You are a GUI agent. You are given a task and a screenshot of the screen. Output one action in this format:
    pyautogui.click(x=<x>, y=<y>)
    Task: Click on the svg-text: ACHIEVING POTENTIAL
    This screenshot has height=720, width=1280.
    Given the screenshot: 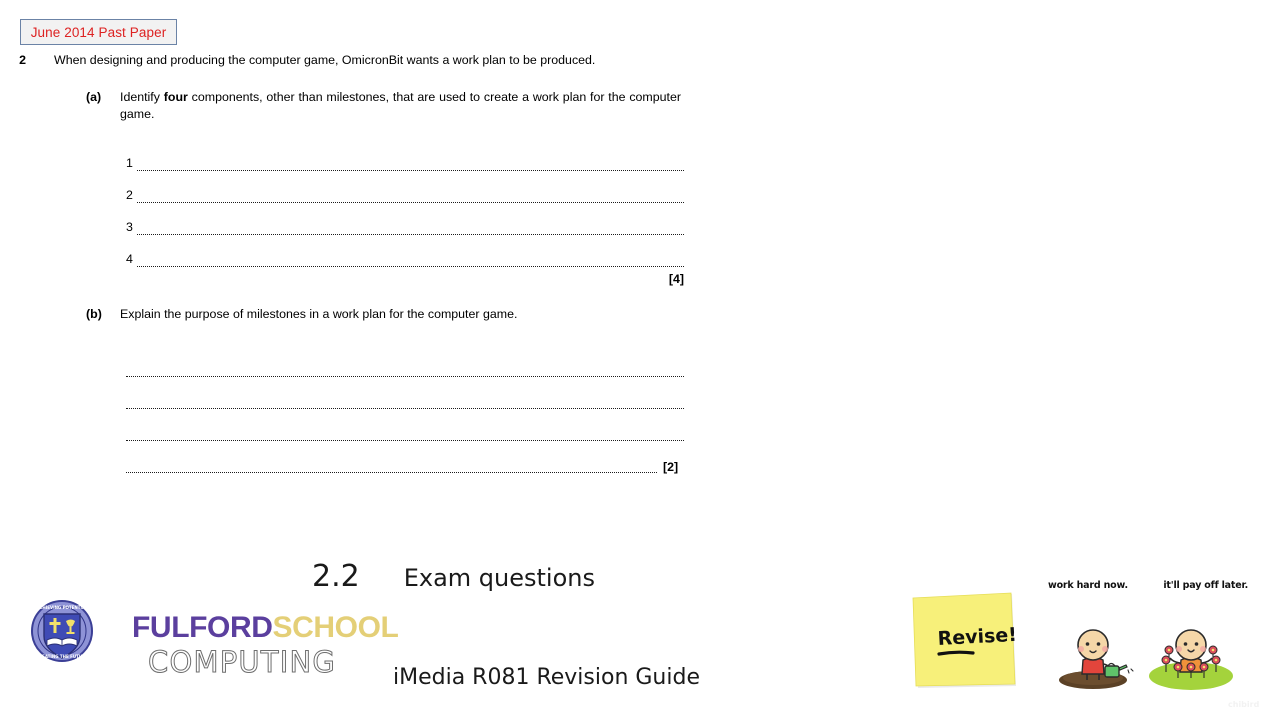 What is the action you would take?
    pyautogui.click(x=62, y=607)
    